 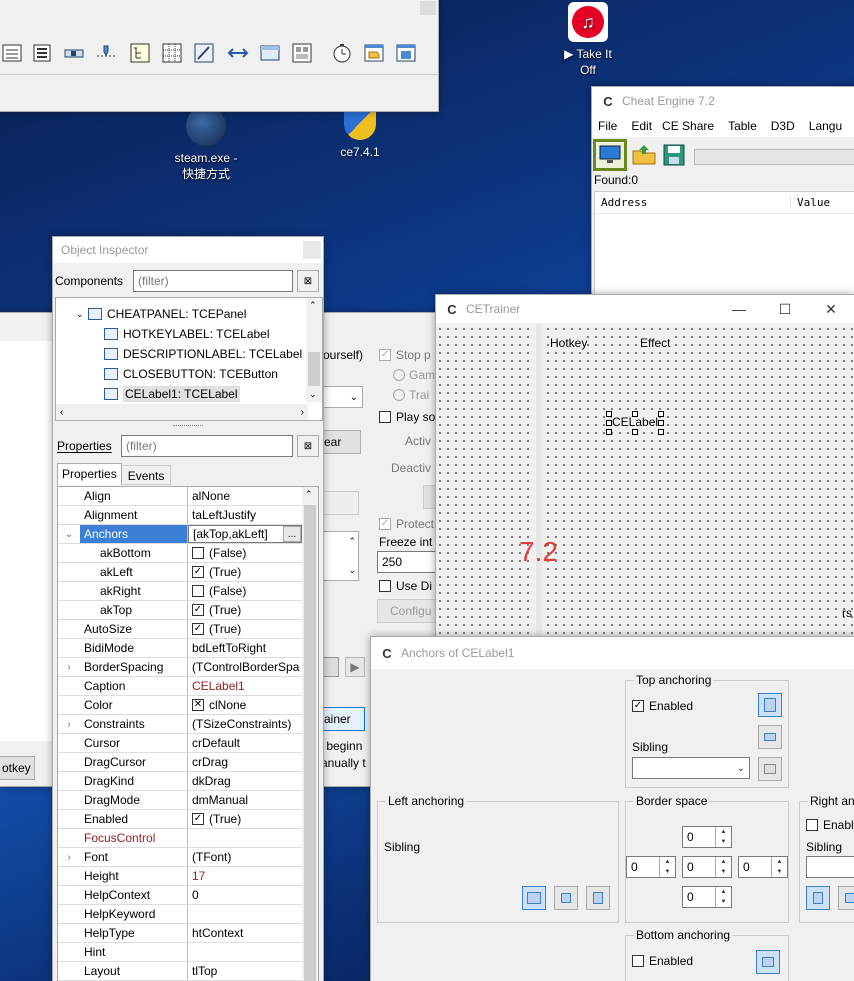 I want to click on anchor-top-to-top-button, so click(x=770, y=705).